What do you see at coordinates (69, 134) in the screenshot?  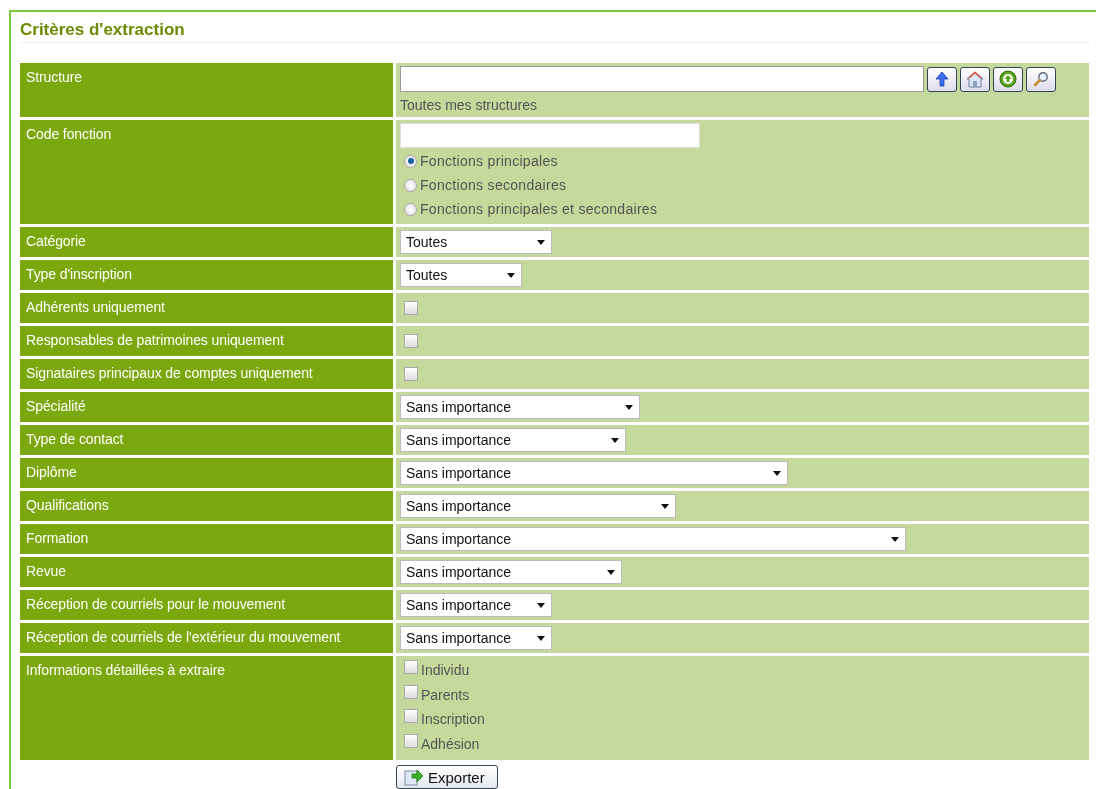 I see `field-label: Code fonction` at bounding box center [69, 134].